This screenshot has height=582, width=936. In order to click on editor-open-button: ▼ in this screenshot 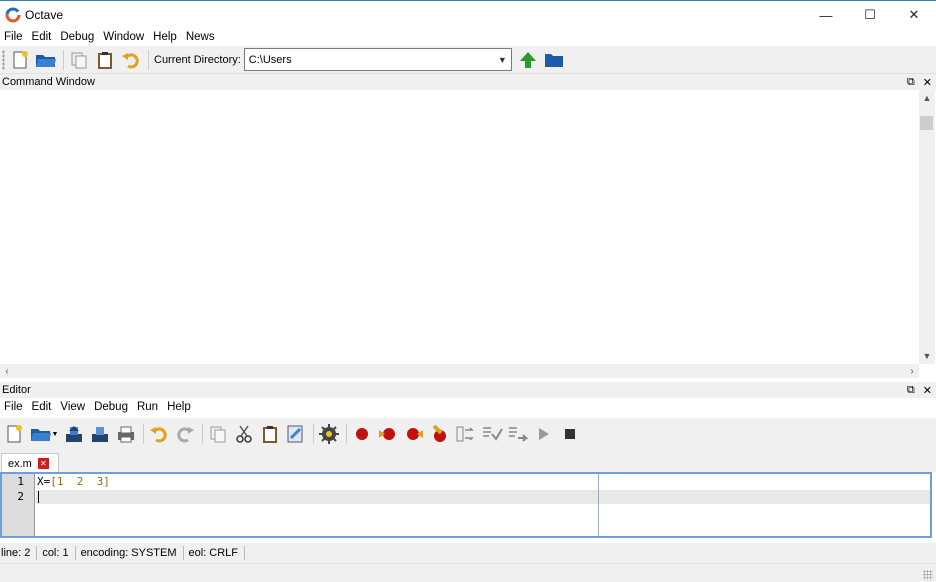, I will do `click(44, 434)`.